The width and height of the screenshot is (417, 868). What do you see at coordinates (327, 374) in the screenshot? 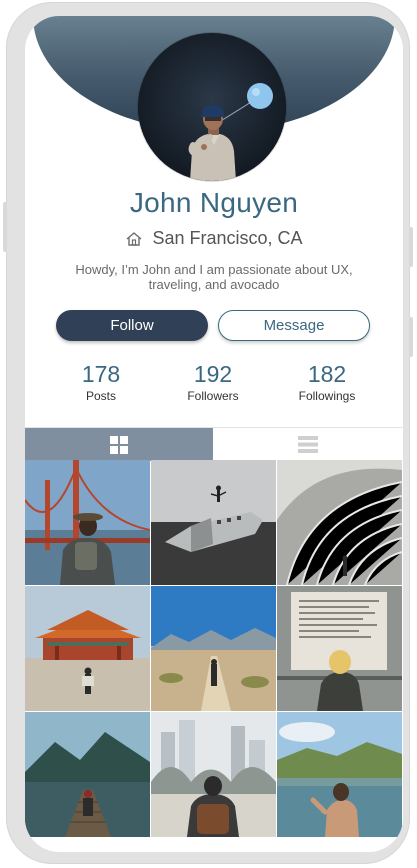
I see `stat-value: 182` at bounding box center [327, 374].